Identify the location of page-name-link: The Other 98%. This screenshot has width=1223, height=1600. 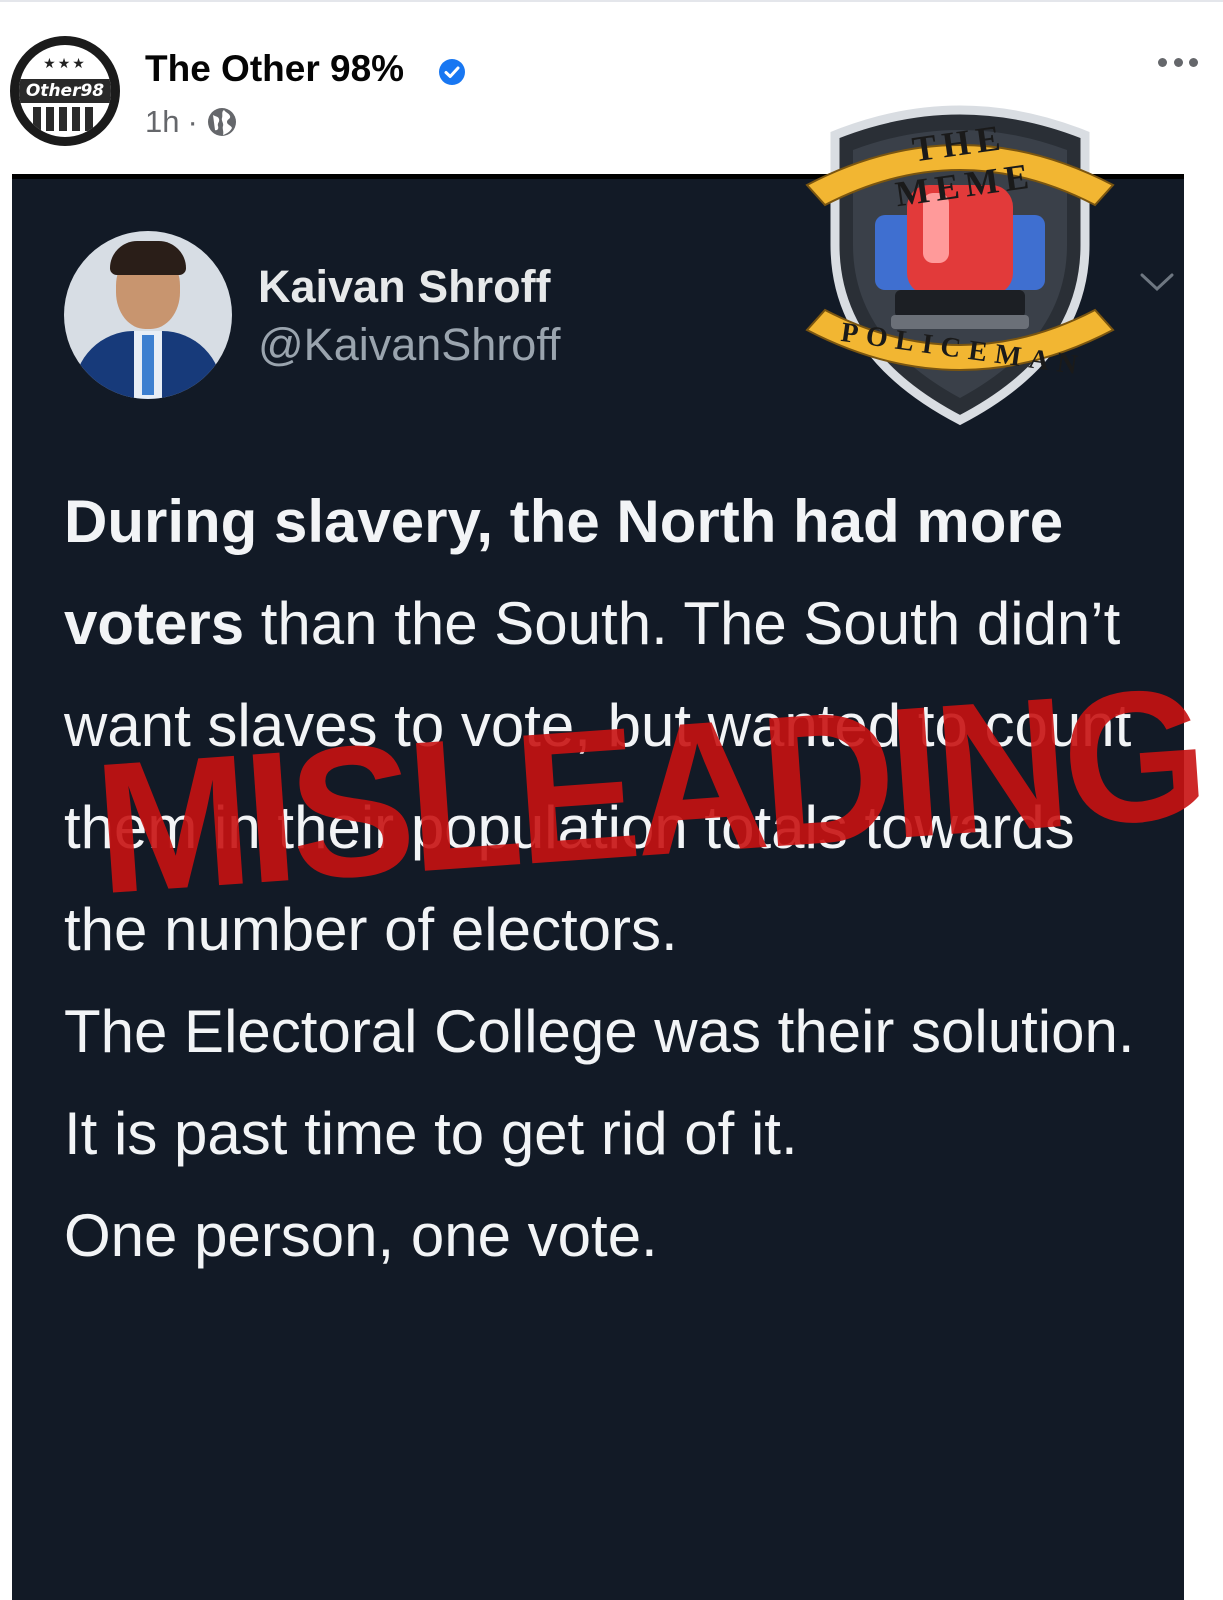
(274, 69).